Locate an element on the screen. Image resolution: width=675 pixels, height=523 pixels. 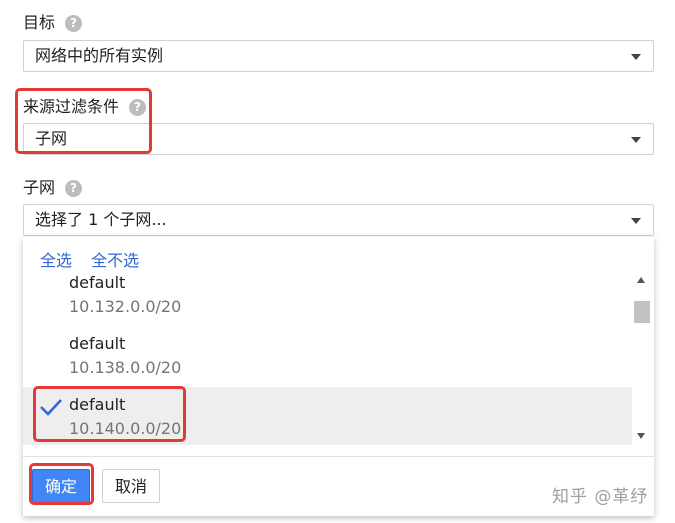
subnet-option-selected: default 10.140.0.0/20 is located at coordinates (327, 416).